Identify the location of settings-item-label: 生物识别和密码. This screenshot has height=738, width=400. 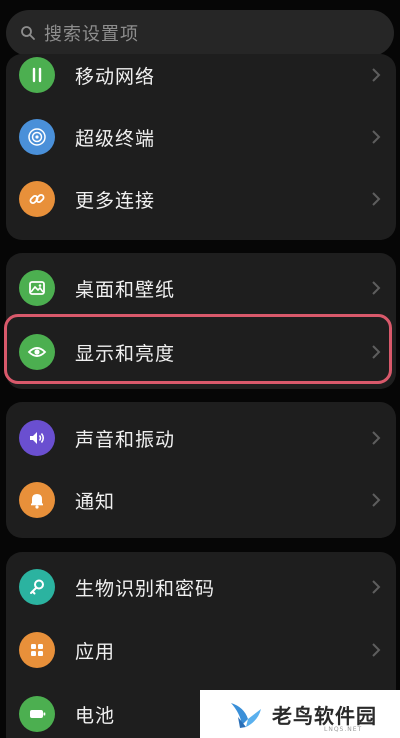
(145, 588).